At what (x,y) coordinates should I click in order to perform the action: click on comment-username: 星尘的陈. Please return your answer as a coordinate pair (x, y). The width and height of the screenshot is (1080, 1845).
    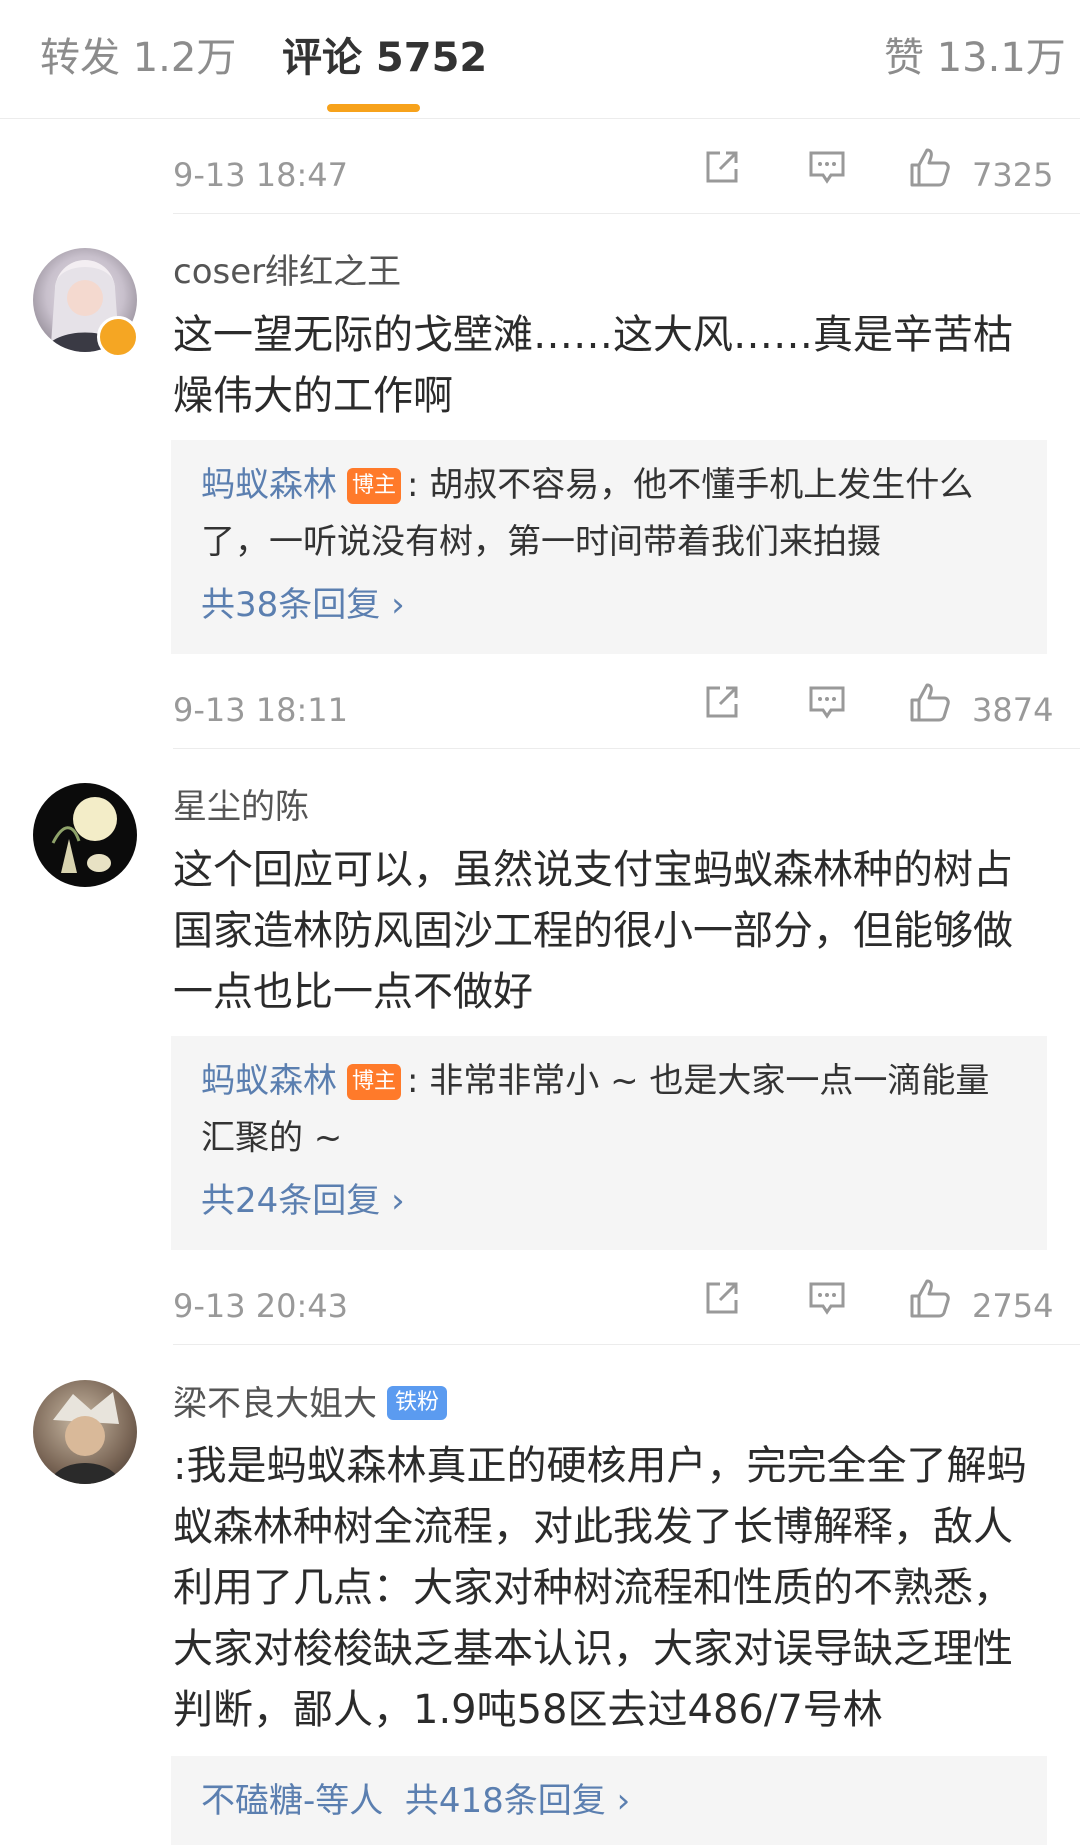
    Looking at the image, I should click on (241, 807).